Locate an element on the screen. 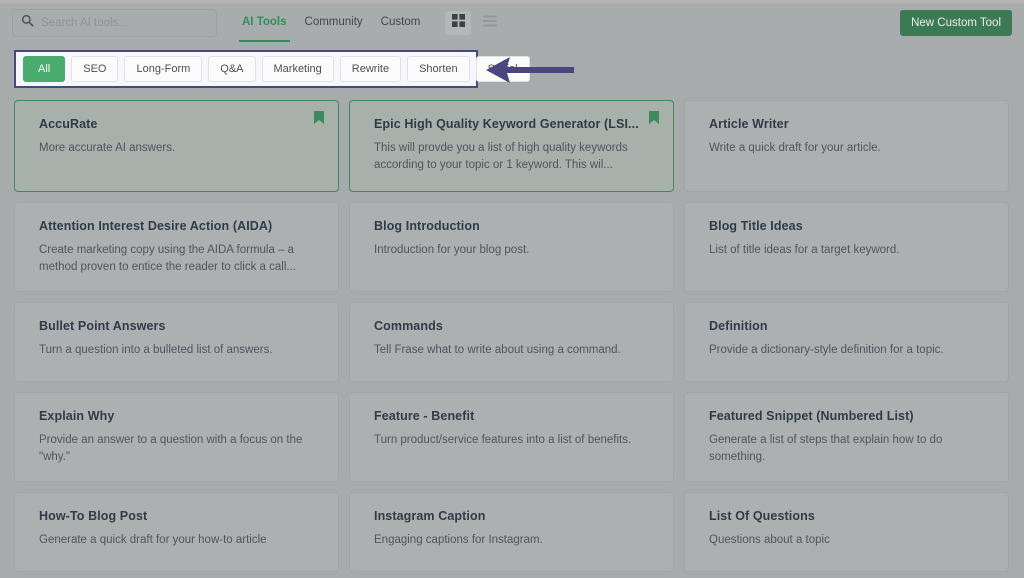 This screenshot has width=1024, height=578. filter-pill-seo: SEO is located at coordinates (95, 69).